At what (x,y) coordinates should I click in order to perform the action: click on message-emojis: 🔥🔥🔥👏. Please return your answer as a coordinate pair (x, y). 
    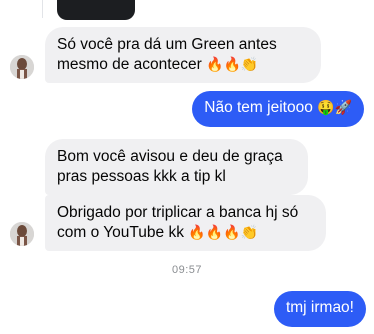
    Looking at the image, I should click on (223, 233).